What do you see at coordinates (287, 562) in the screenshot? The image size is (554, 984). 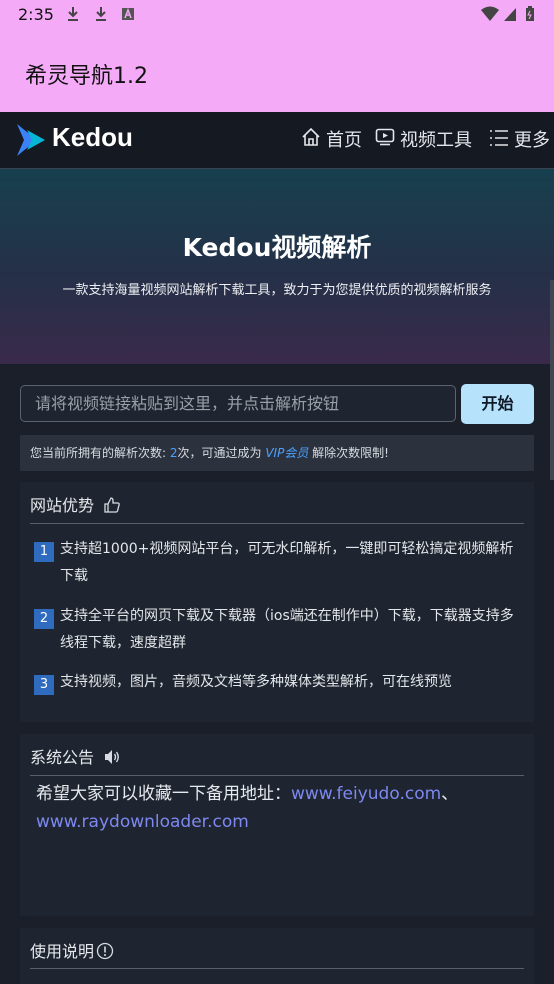 I see `advantage-text: 支持超1000+视频网站平台，可无水印解析，一键即可轻松搞定视频解析下载` at bounding box center [287, 562].